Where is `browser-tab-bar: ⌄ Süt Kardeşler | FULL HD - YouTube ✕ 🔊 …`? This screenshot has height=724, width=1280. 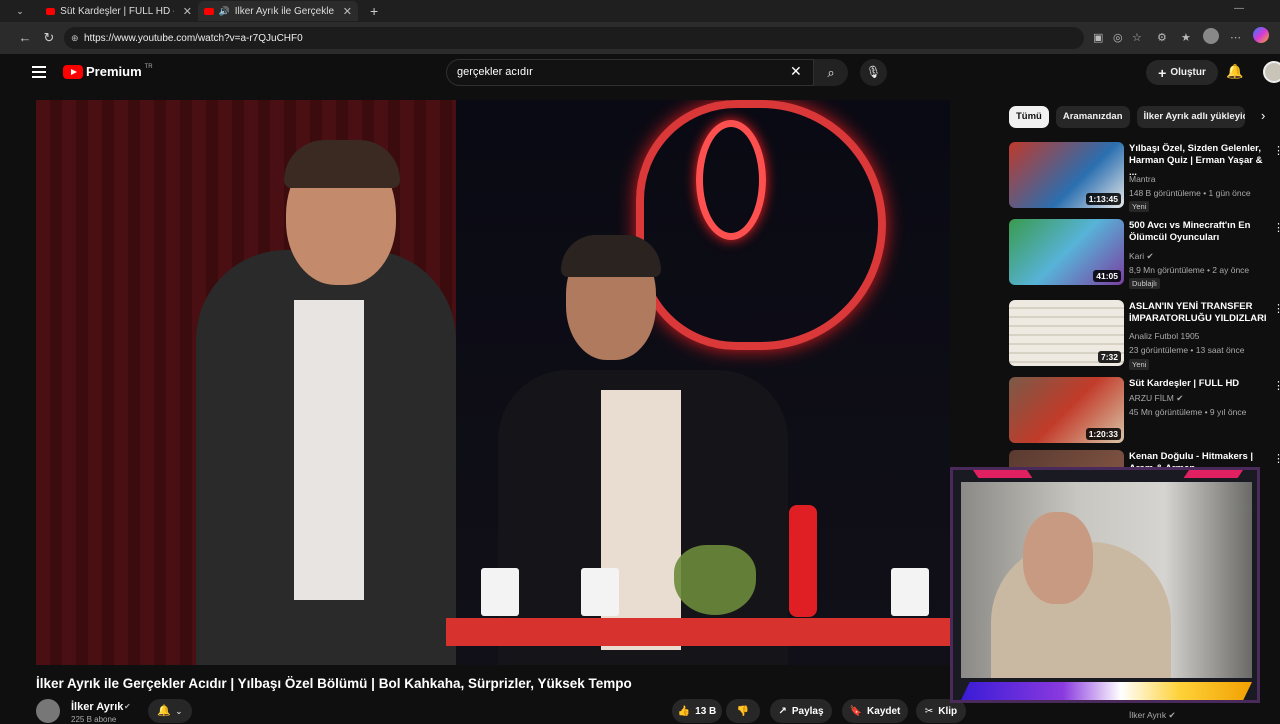
browser-tab-bar: ⌄ Süt Kardeşler | FULL HD - YouTube ✕ 🔊 … is located at coordinates (640, 11).